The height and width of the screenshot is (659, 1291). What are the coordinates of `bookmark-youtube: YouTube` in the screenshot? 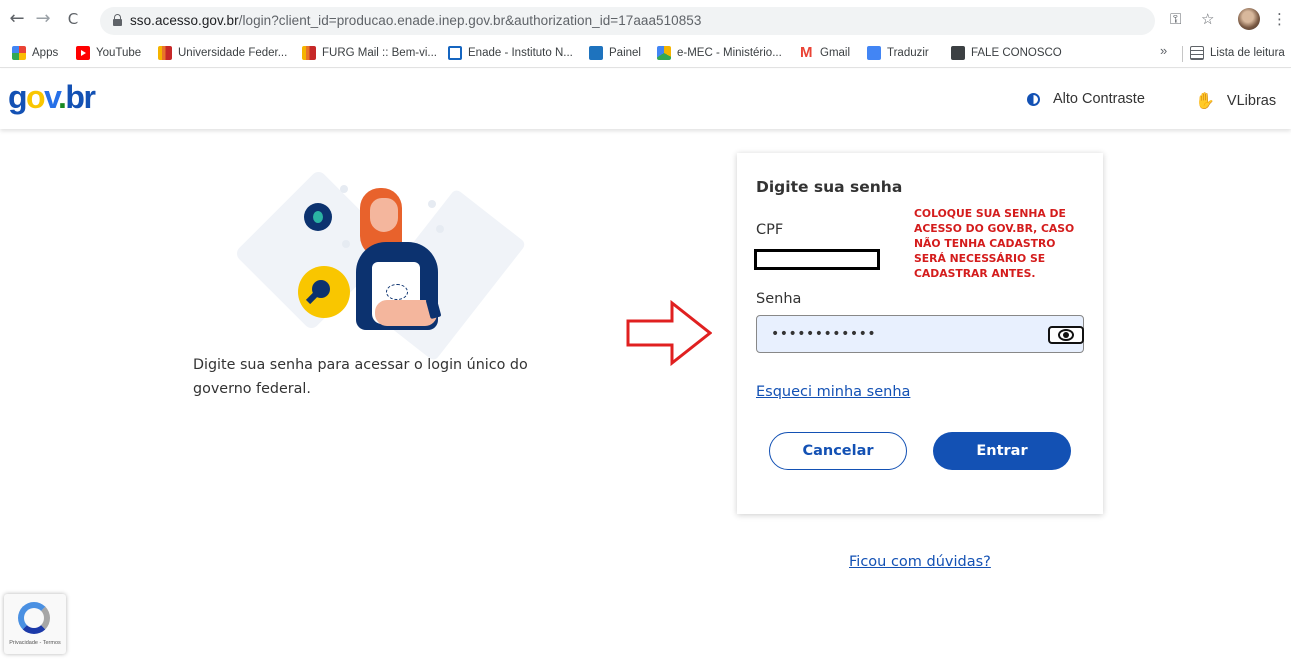 It's located at (108, 53).